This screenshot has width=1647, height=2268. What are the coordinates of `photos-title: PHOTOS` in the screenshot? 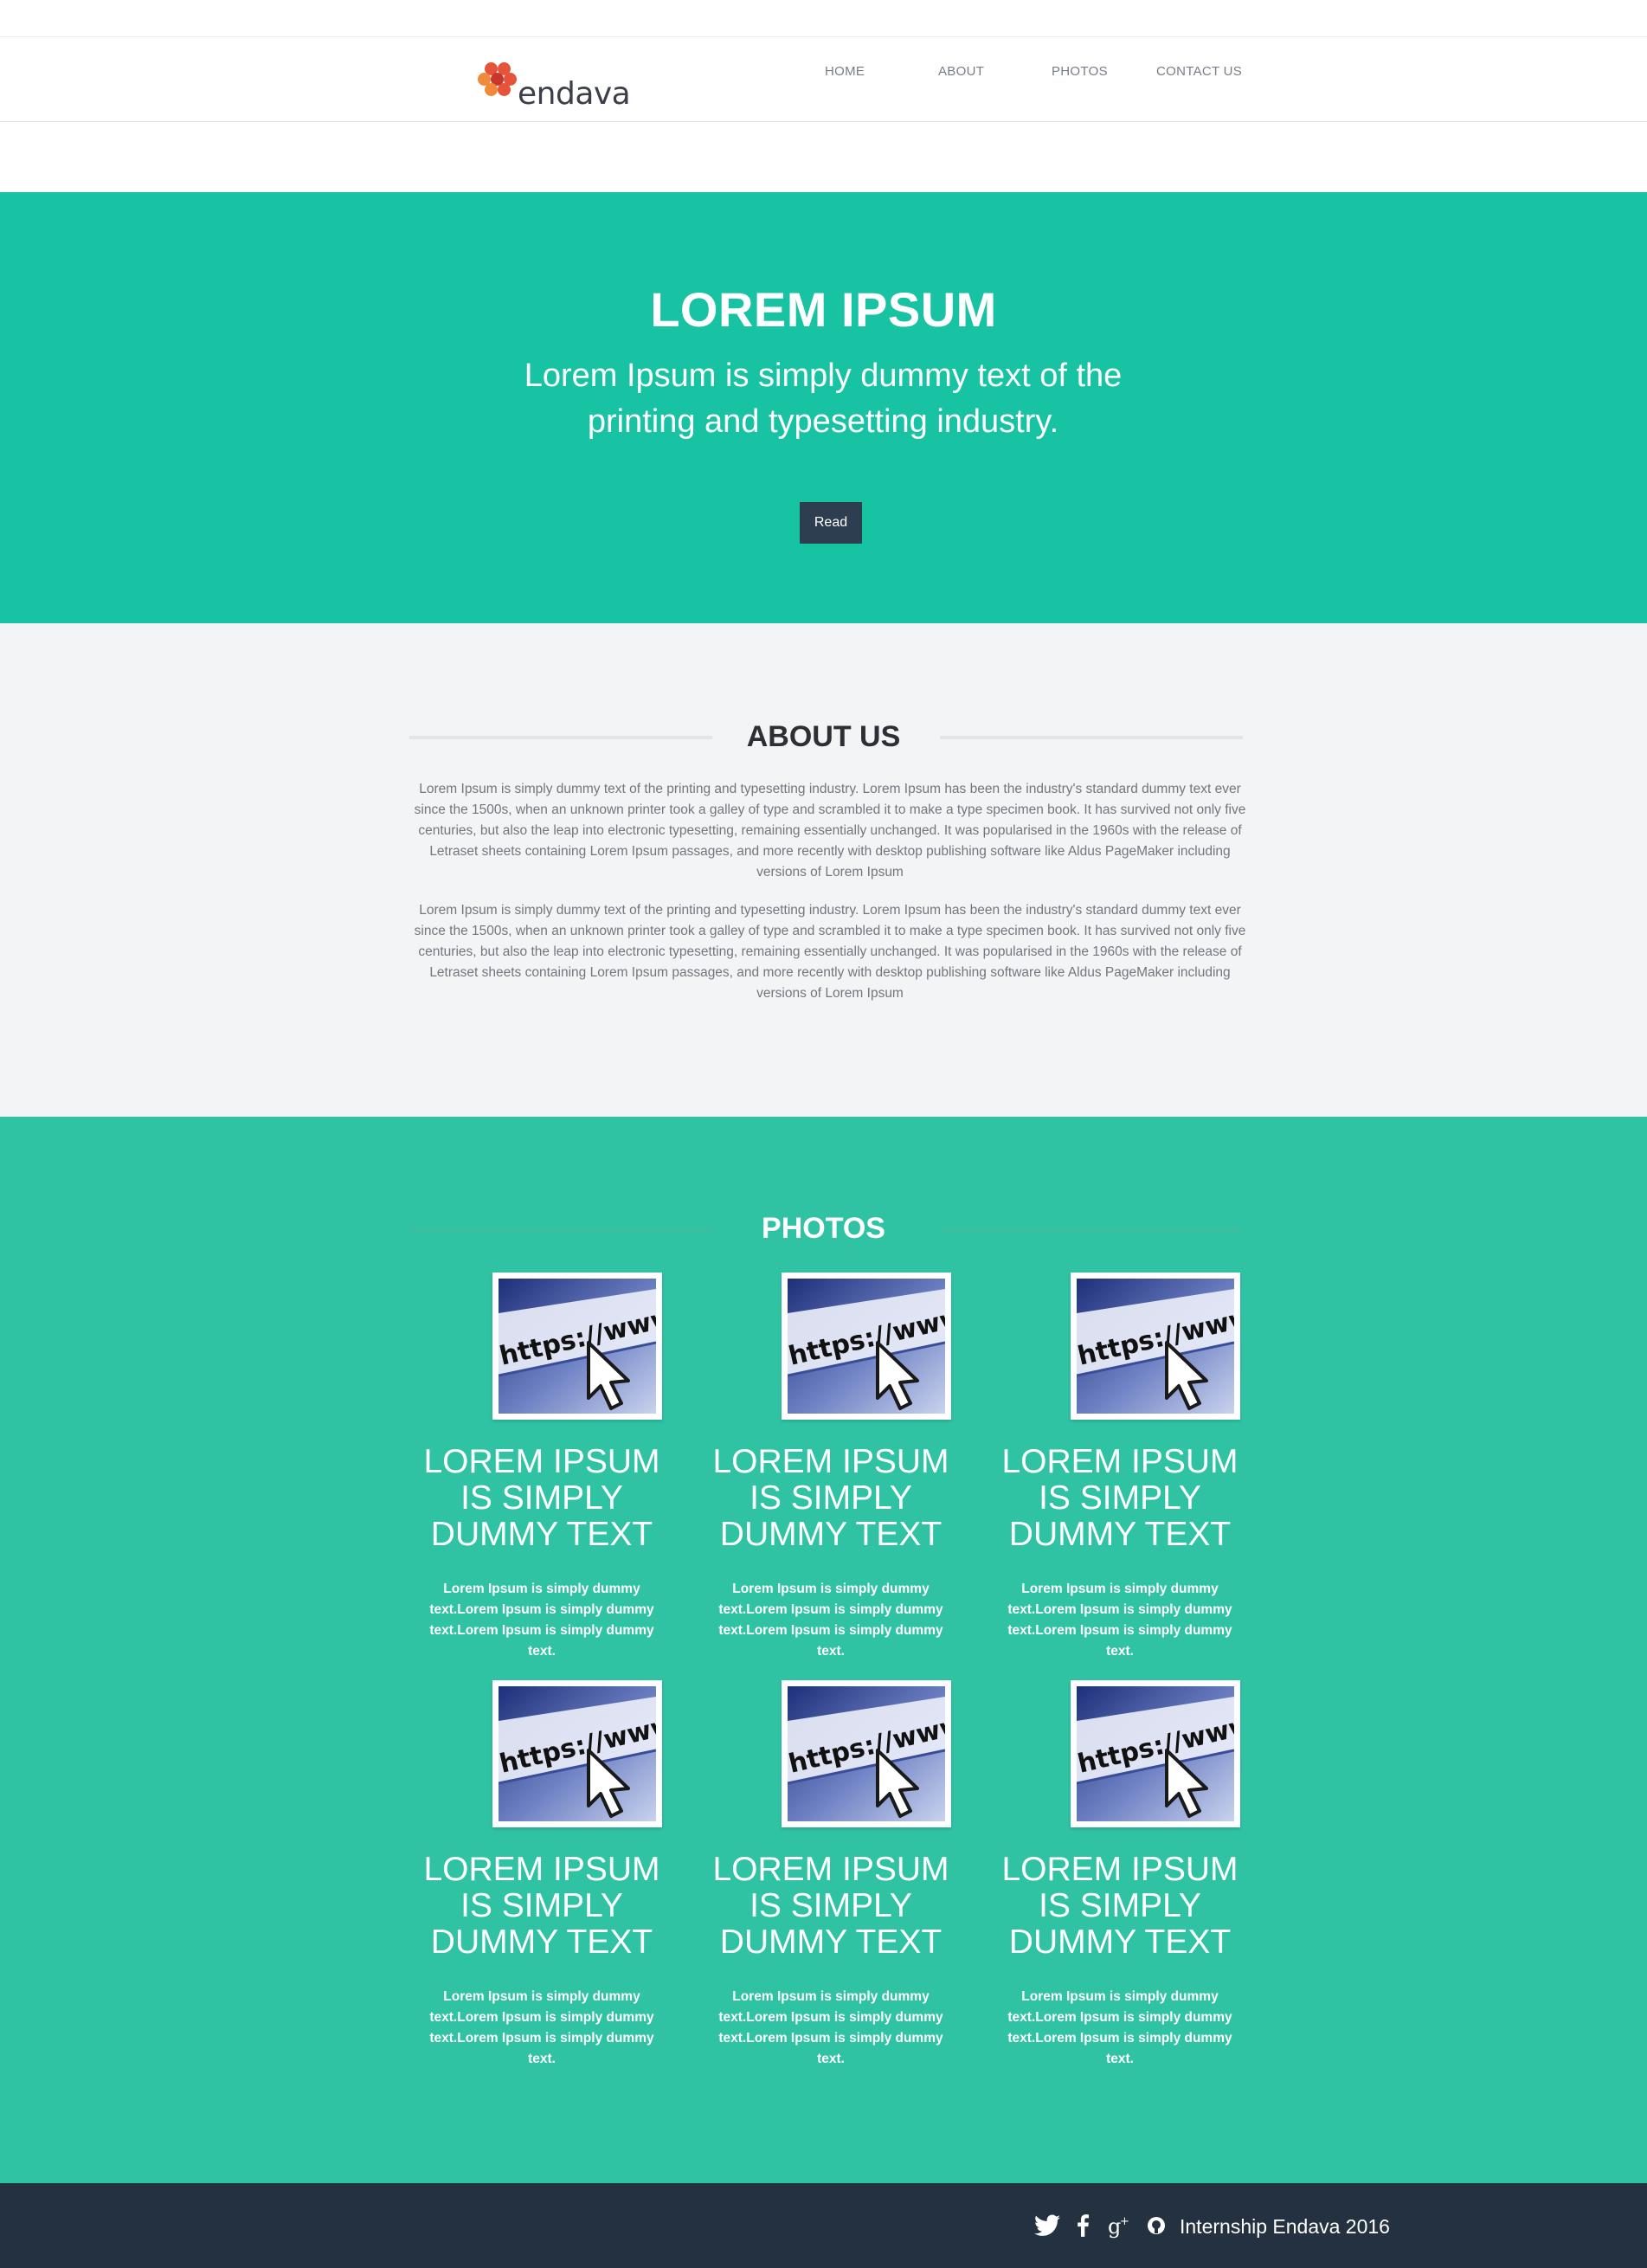 It's located at (823, 1228).